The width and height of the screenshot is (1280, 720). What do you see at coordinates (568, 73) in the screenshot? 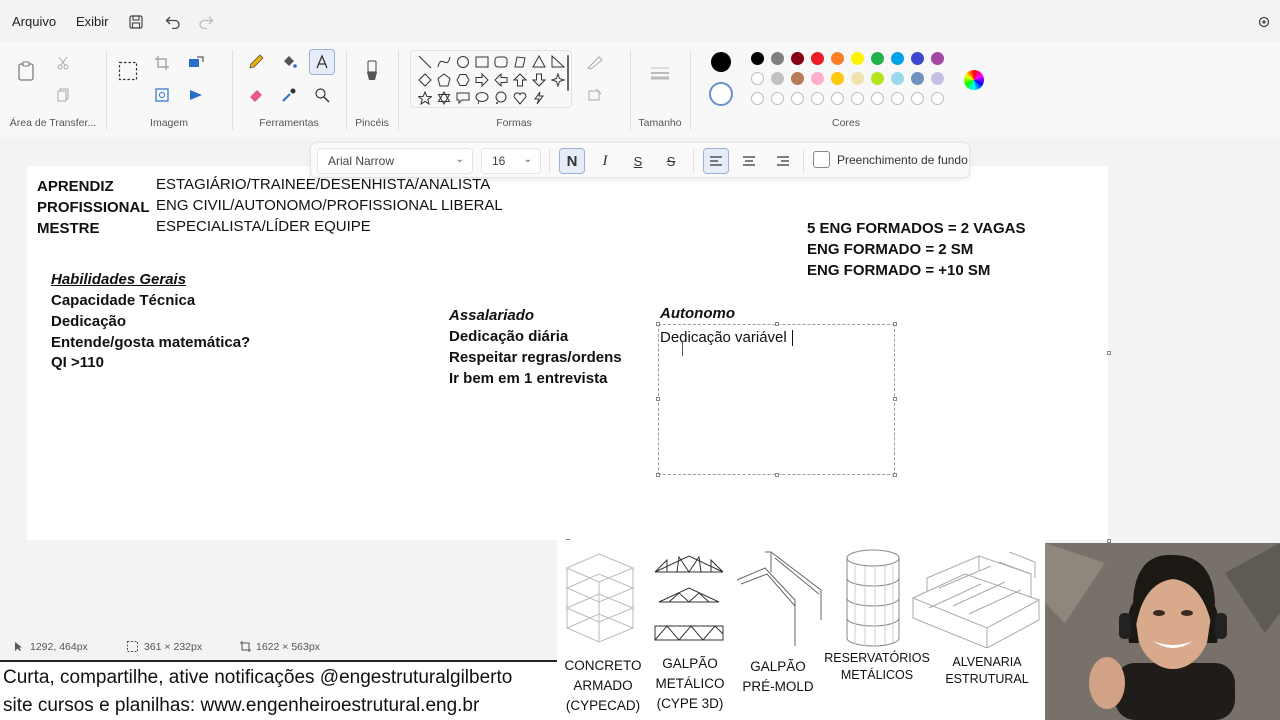
I see `shapes-scrollbar` at bounding box center [568, 73].